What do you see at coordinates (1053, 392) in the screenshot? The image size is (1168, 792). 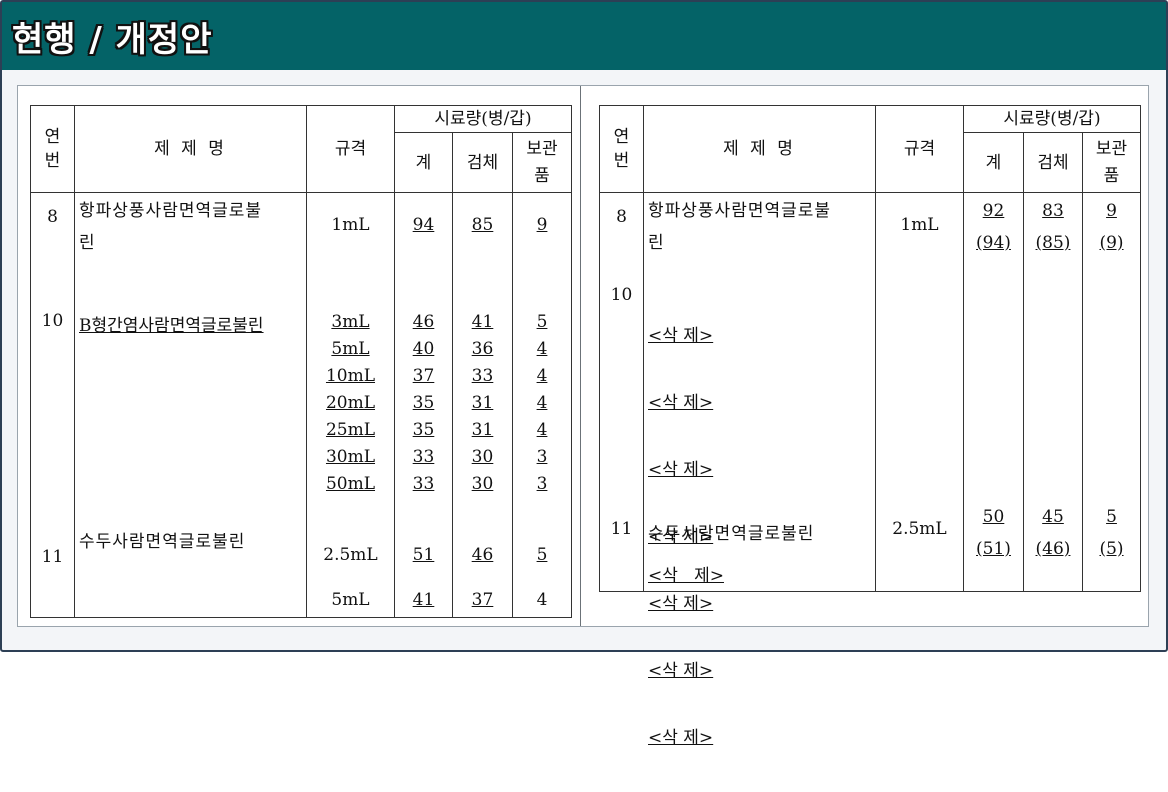 I see `test-cell: 83 (85) 45 (46)` at bounding box center [1053, 392].